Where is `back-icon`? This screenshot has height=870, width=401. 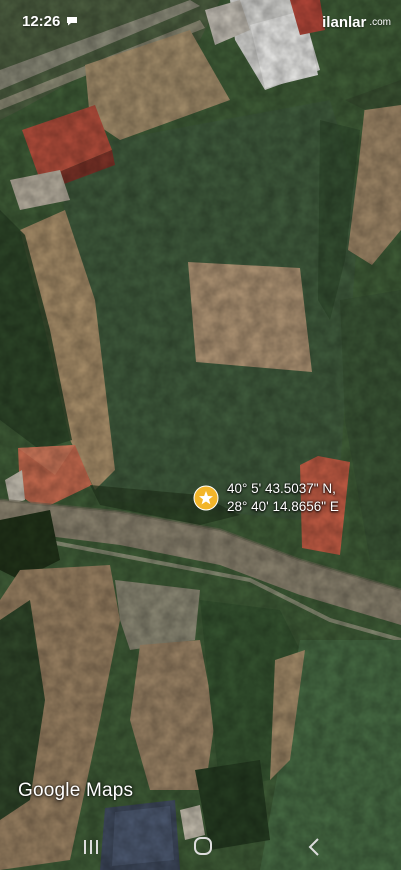 back-icon is located at coordinates (315, 847).